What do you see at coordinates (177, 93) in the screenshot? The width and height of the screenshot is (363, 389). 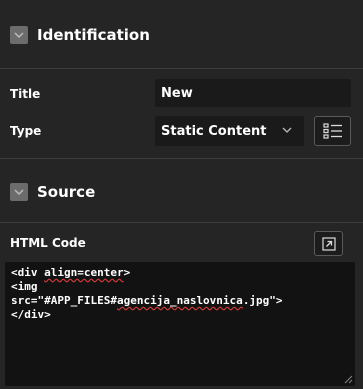 I see `title-input-value: New` at bounding box center [177, 93].